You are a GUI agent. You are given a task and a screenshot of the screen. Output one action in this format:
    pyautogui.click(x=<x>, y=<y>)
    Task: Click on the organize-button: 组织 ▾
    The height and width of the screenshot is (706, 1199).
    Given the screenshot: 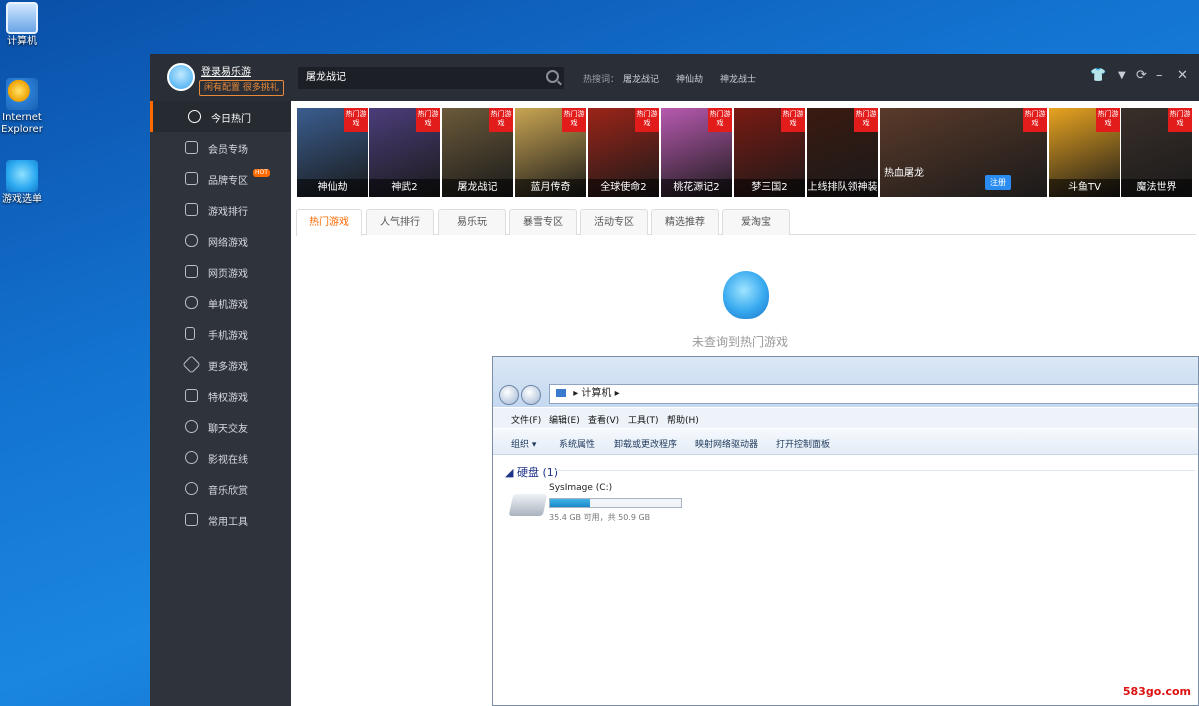 What is the action you would take?
    pyautogui.click(x=523, y=443)
    